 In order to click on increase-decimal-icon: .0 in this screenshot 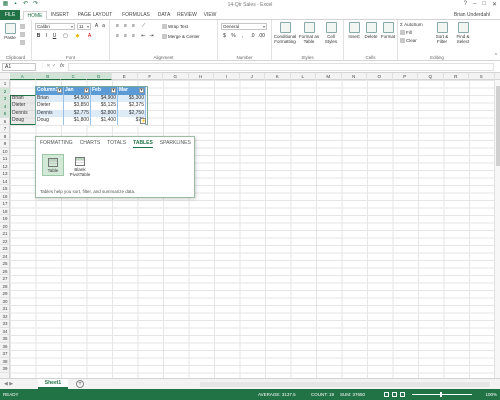, I will do `click(252, 36)`.